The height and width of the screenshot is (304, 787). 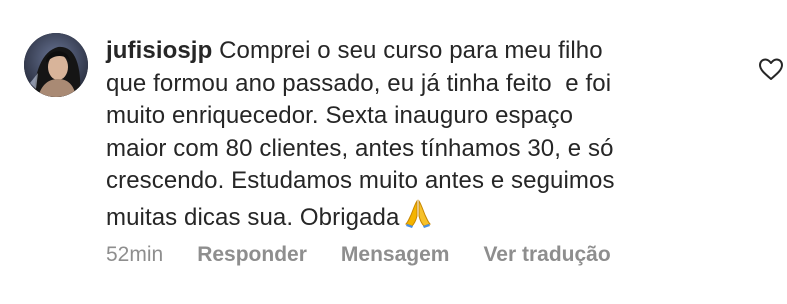 I want to click on heart-outline-icon, so click(x=771, y=69).